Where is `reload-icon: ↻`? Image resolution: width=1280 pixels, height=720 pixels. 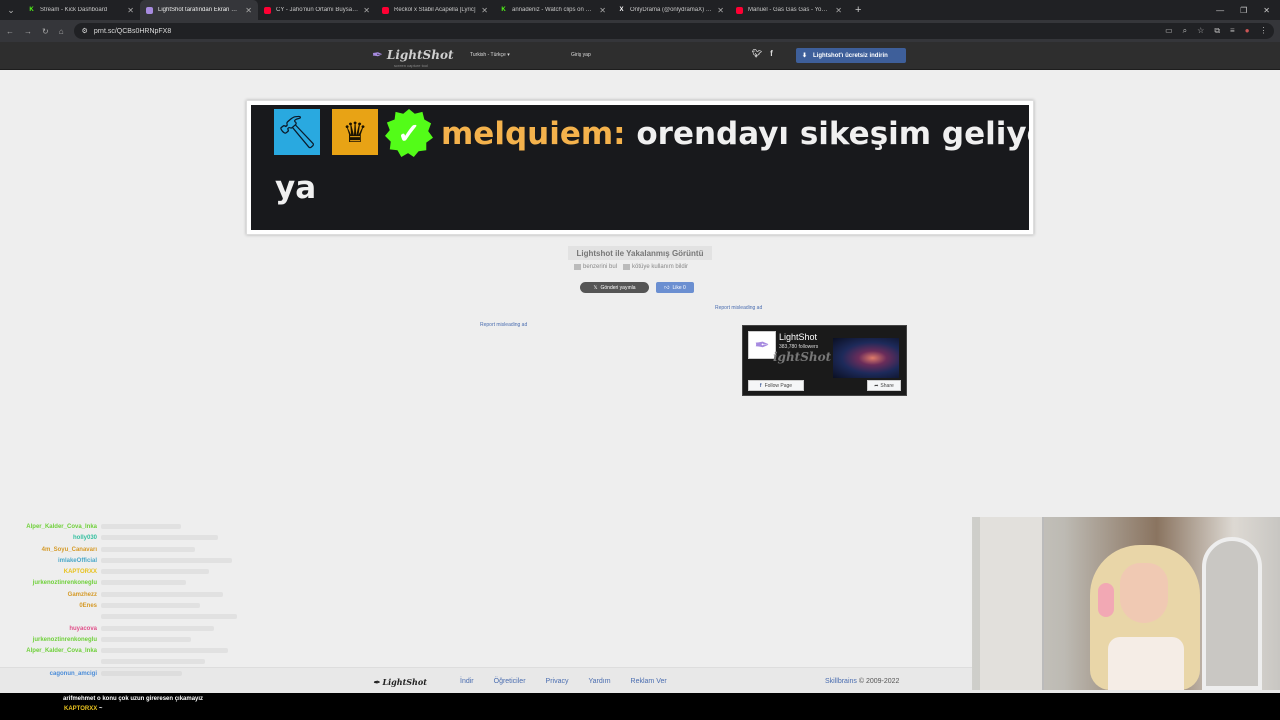 reload-icon: ↻ is located at coordinates (45, 31).